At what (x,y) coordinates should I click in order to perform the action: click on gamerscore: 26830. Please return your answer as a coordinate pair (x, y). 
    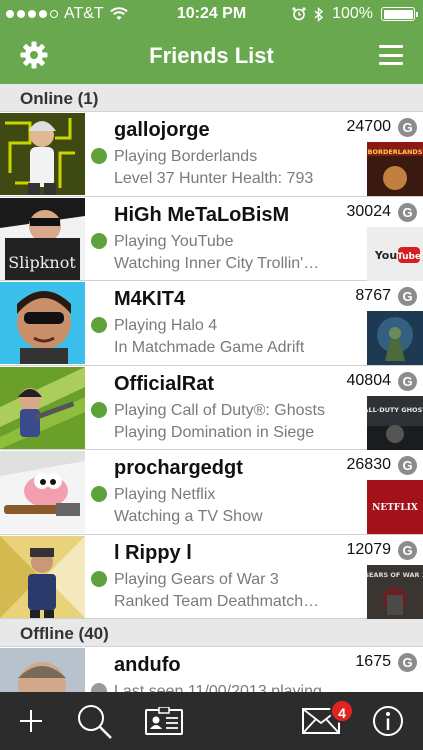
    Looking at the image, I should click on (369, 464).